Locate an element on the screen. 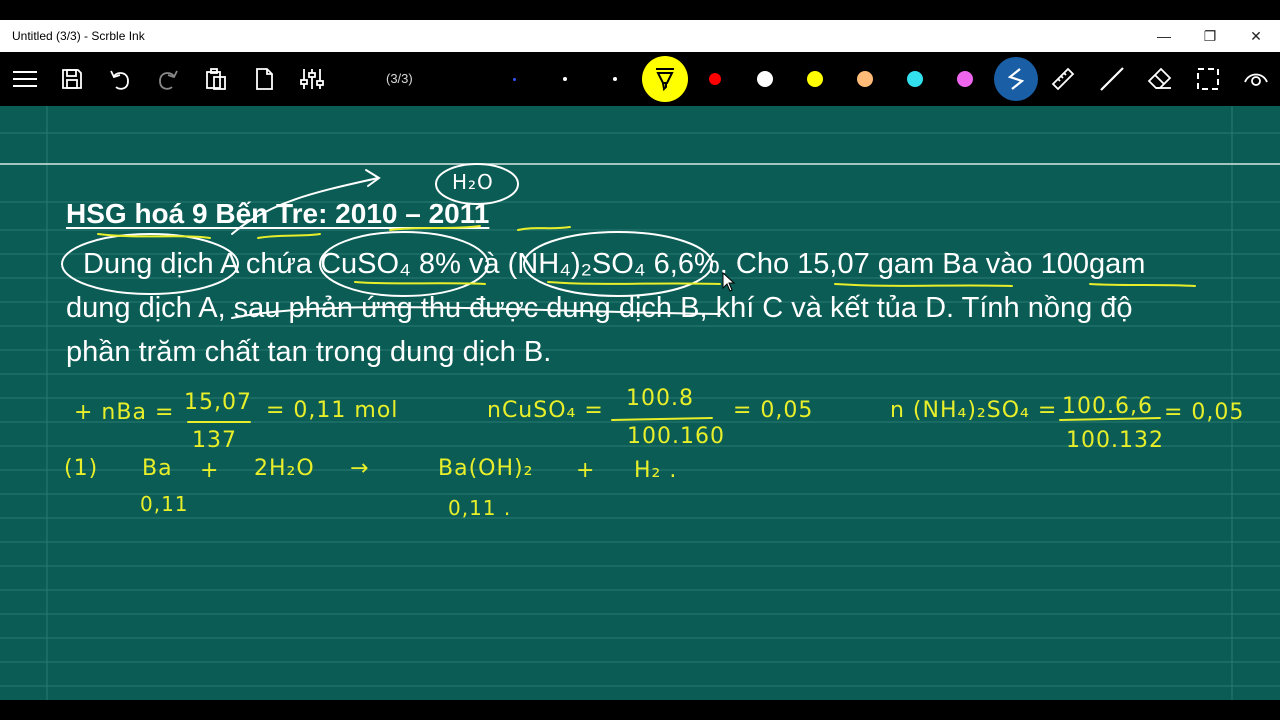 This screenshot has width=1280, height=720. close-button: ✕ is located at coordinates (1256, 36).